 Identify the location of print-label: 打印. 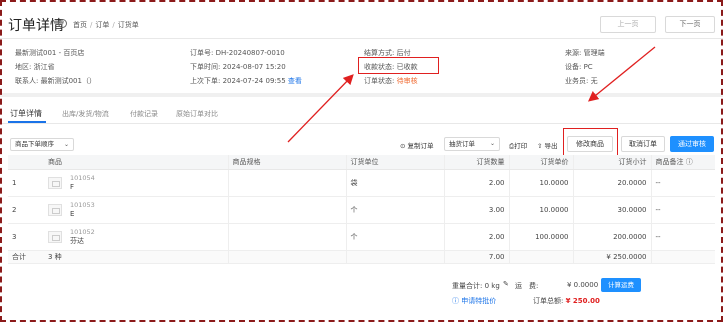
(521, 146).